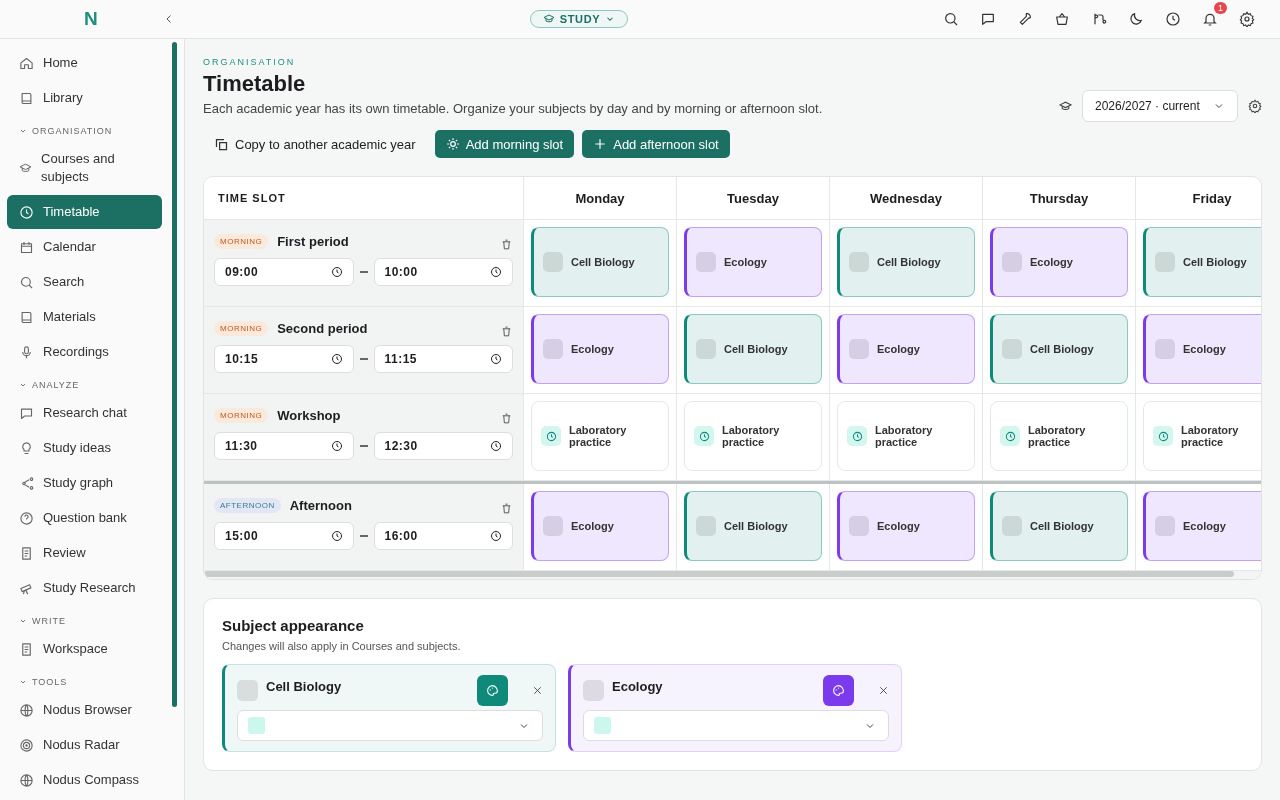 This screenshot has height=800, width=1280. Describe the element at coordinates (1099, 19) in the screenshot. I see `branch-icon` at that location.